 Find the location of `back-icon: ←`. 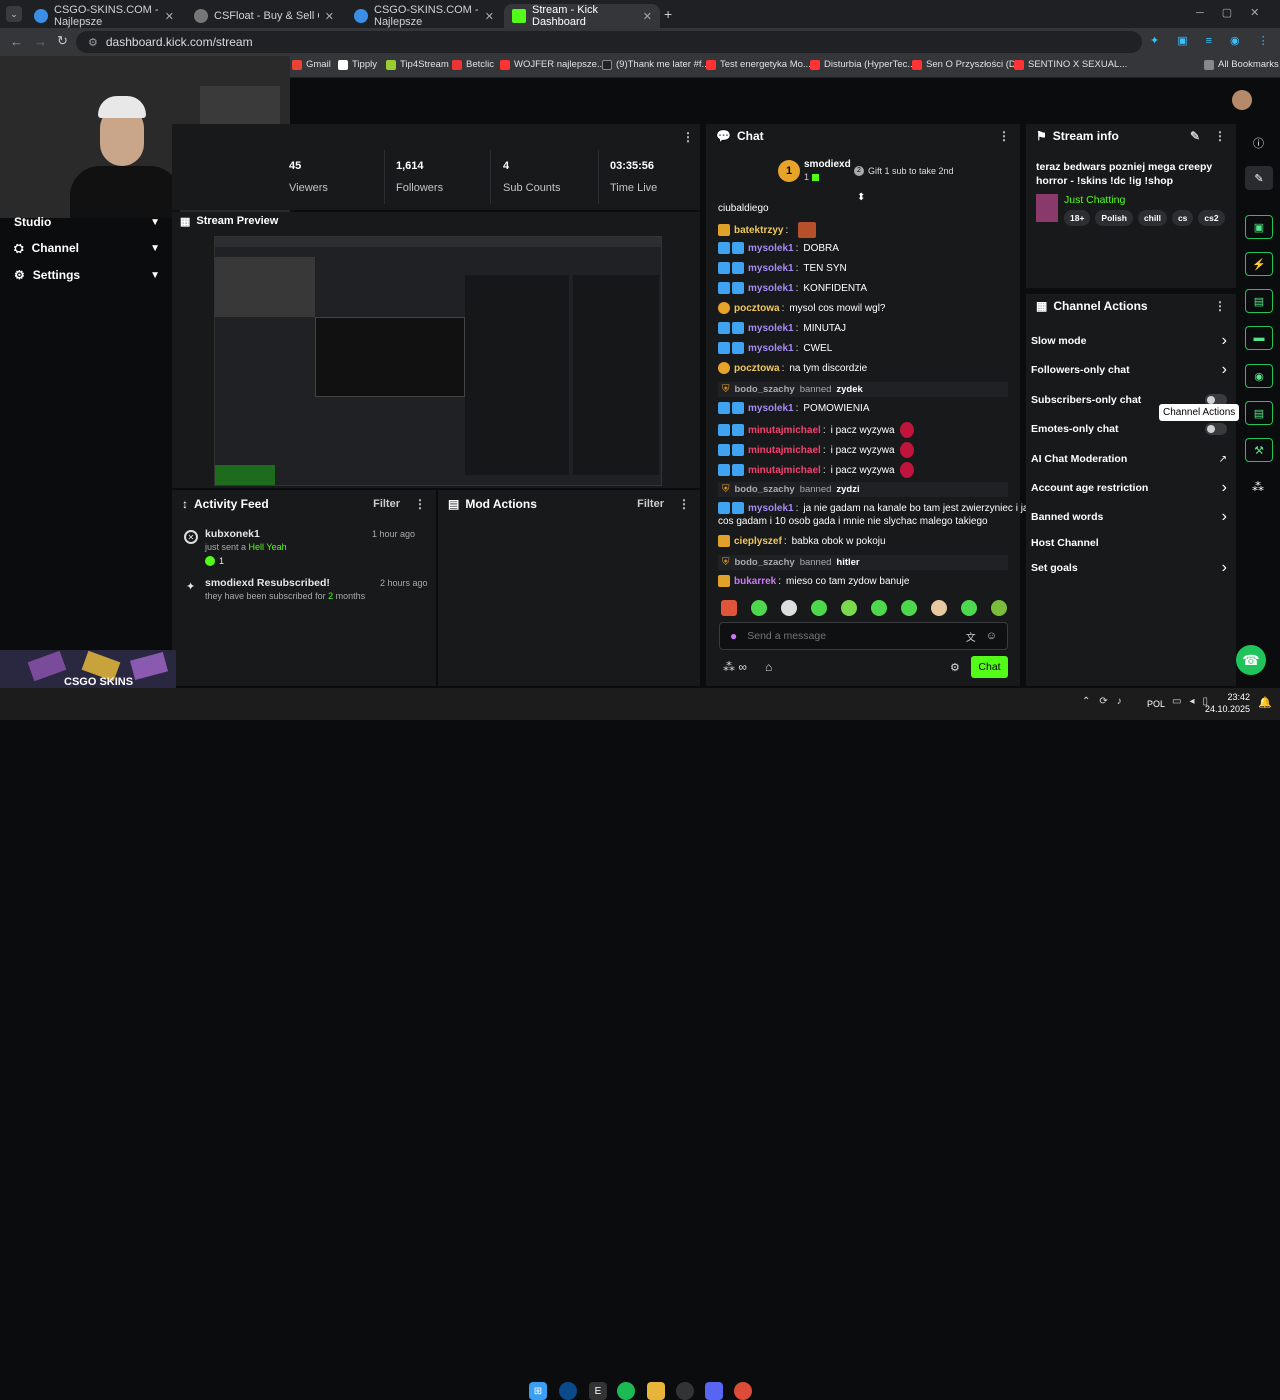

back-icon: ← is located at coordinates (16, 41).